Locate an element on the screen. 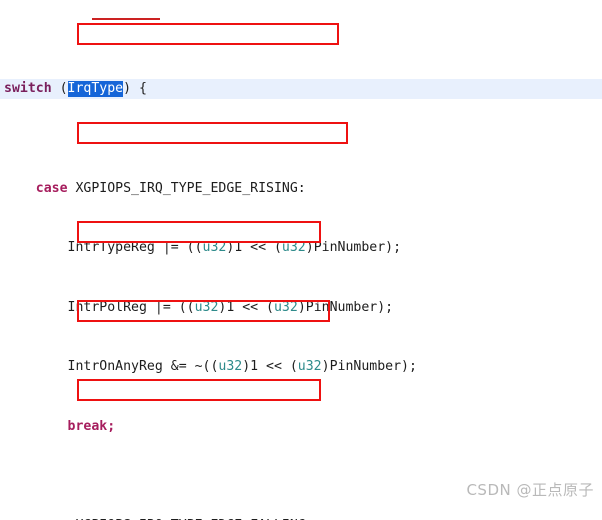  annotation-box-level-low is located at coordinates (199, 390).